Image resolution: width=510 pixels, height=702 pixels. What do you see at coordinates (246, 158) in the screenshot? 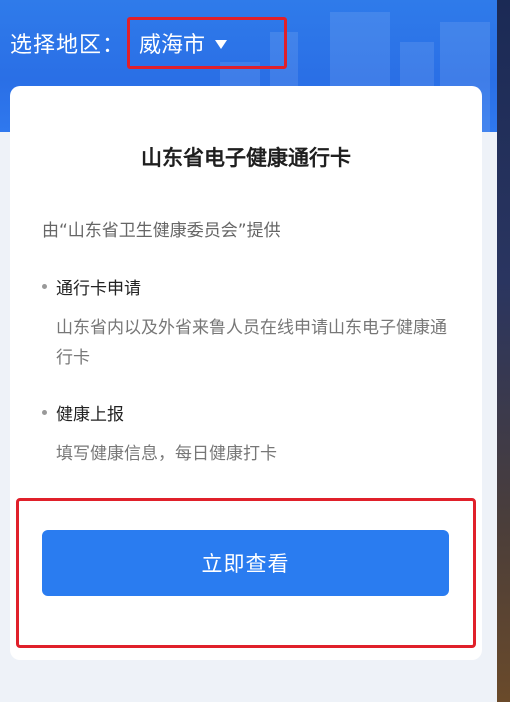
I see `card-title: 山东省电子健康通行卡` at bounding box center [246, 158].